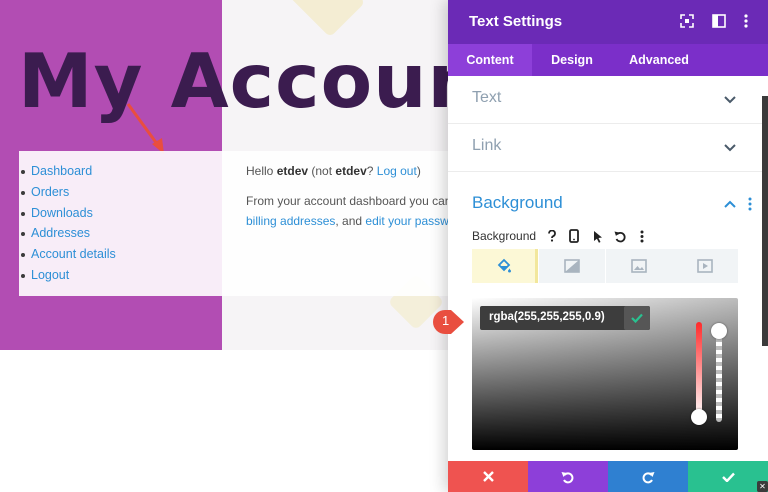 The image size is (768, 492). Describe the element at coordinates (552, 236) in the screenshot. I see `help-icon` at that location.